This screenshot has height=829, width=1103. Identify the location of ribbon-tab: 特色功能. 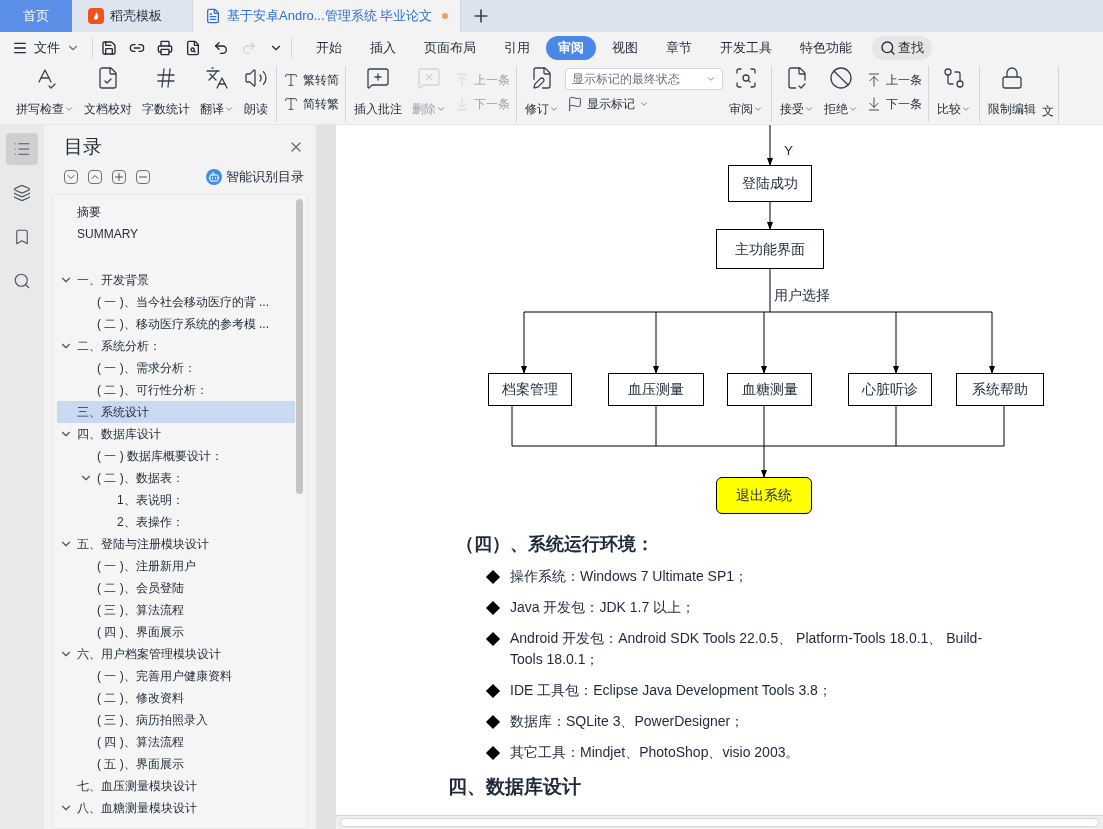
(826, 48).